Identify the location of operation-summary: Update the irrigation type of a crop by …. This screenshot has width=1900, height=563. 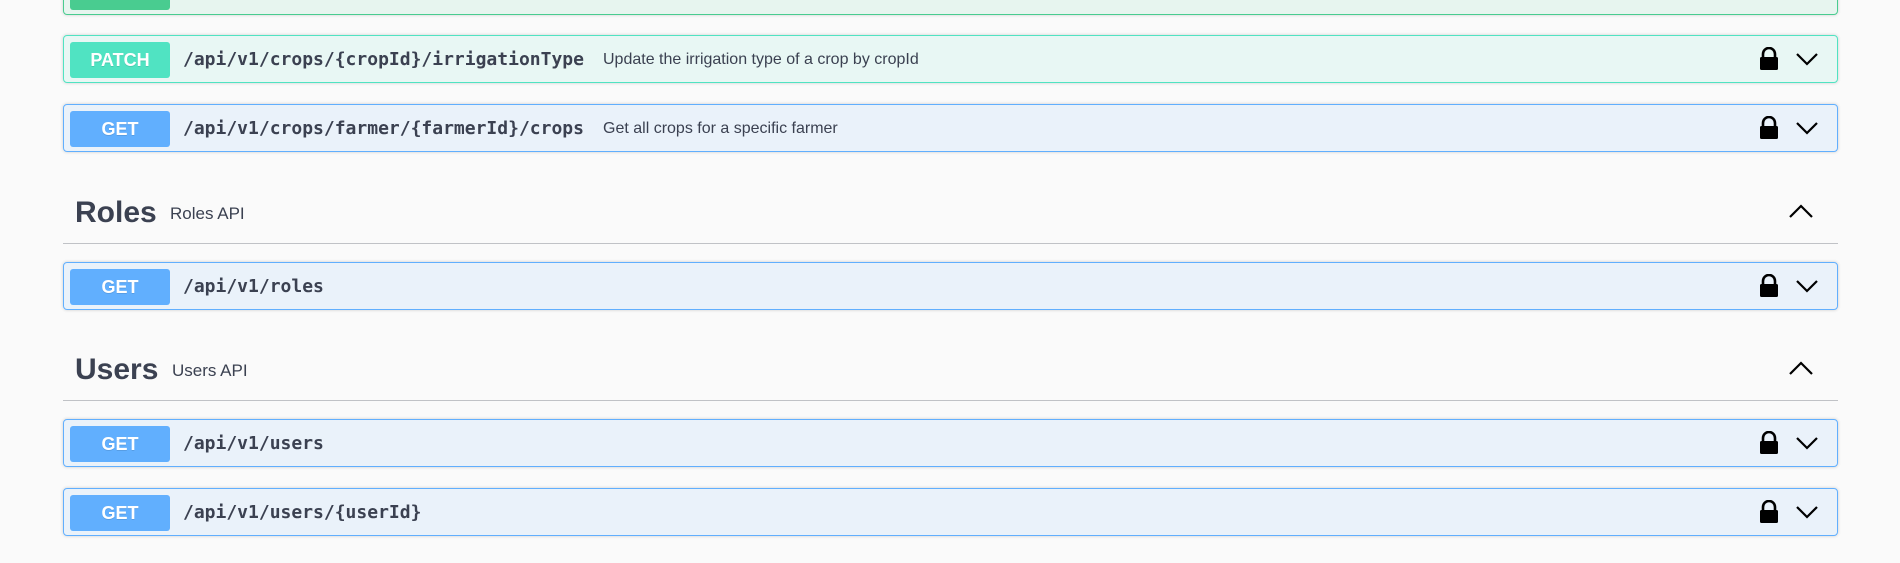
(761, 59).